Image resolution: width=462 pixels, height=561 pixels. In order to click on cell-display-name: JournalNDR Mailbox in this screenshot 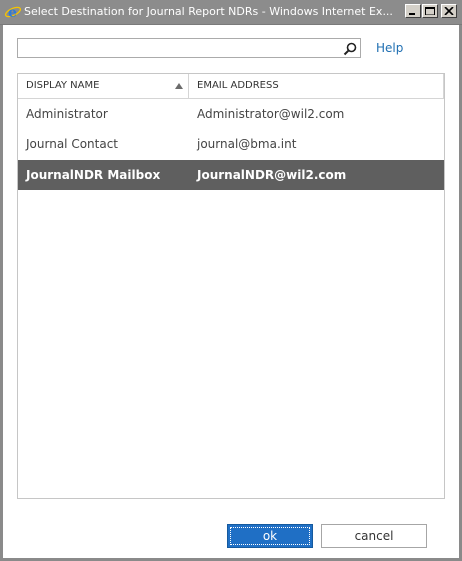, I will do `click(93, 175)`.